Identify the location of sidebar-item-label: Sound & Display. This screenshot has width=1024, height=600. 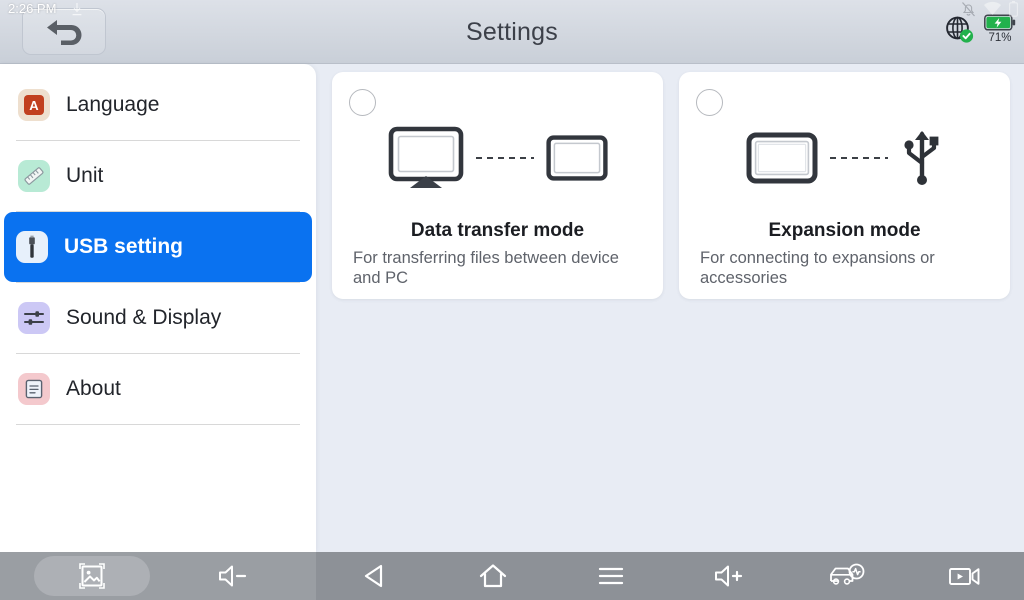
(144, 317).